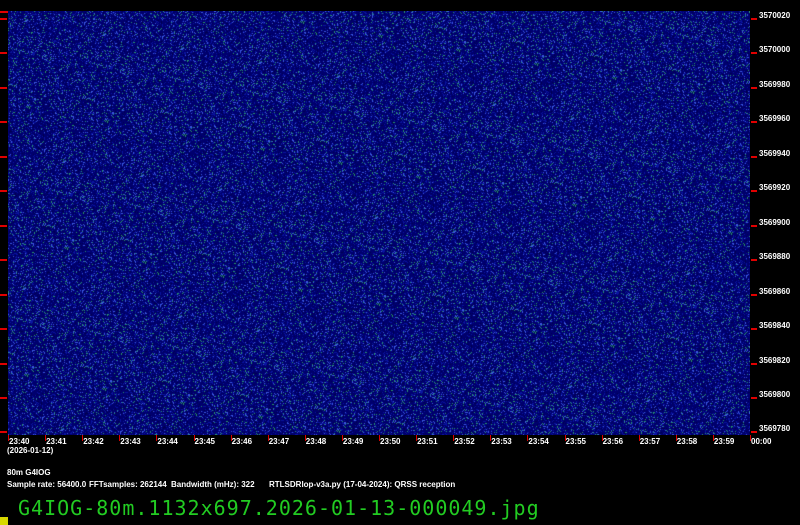 This screenshot has height=525, width=800. What do you see at coordinates (775, 153) in the screenshot?
I see `frequency-label: 3569940` at bounding box center [775, 153].